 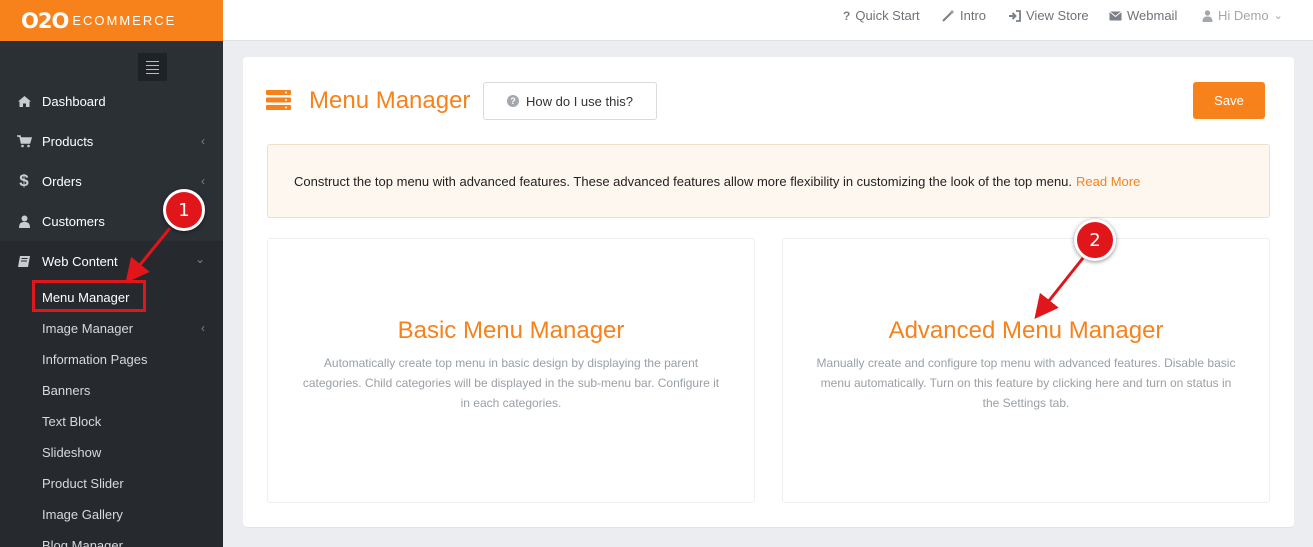 I want to click on help-button: ? How do I use this?, so click(x=570, y=101).